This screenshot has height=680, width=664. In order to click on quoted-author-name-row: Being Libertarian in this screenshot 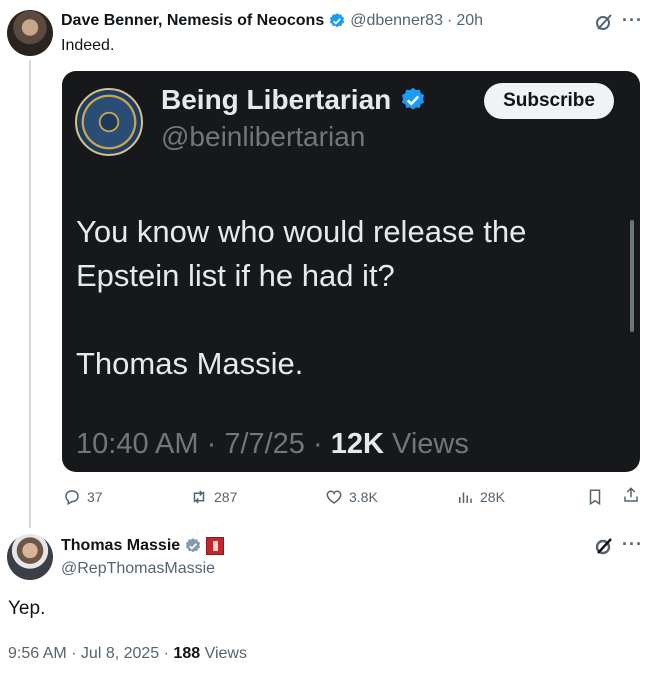, I will do `click(294, 100)`.